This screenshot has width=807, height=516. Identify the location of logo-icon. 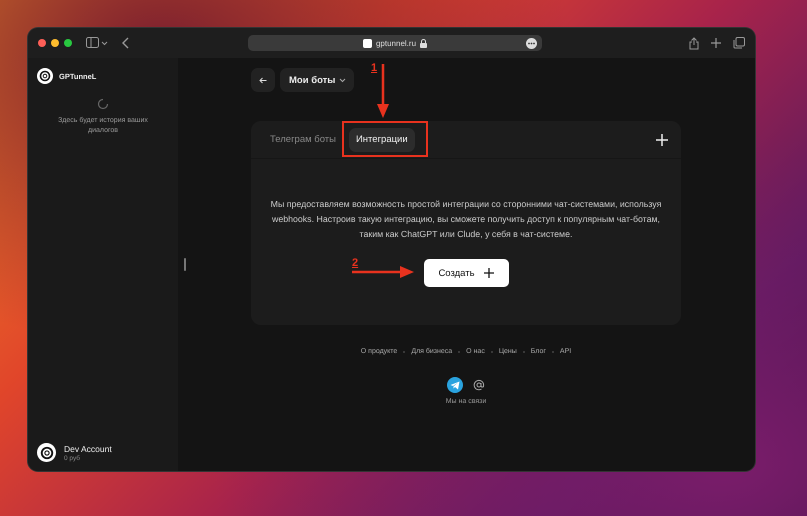
(45, 76).